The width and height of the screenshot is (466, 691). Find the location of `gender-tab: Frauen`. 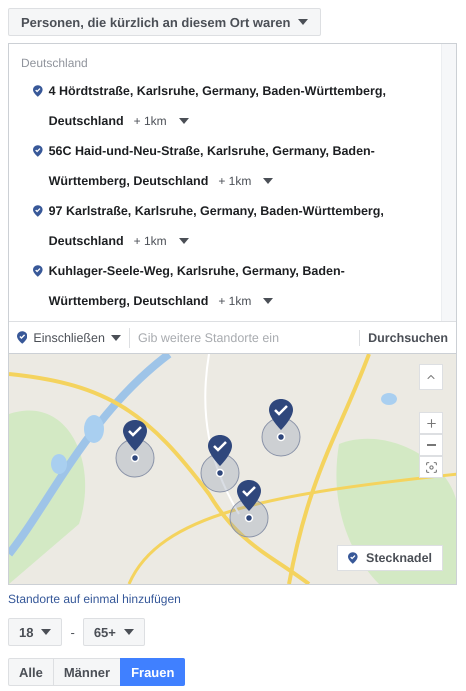

gender-tab: Frauen is located at coordinates (153, 672).